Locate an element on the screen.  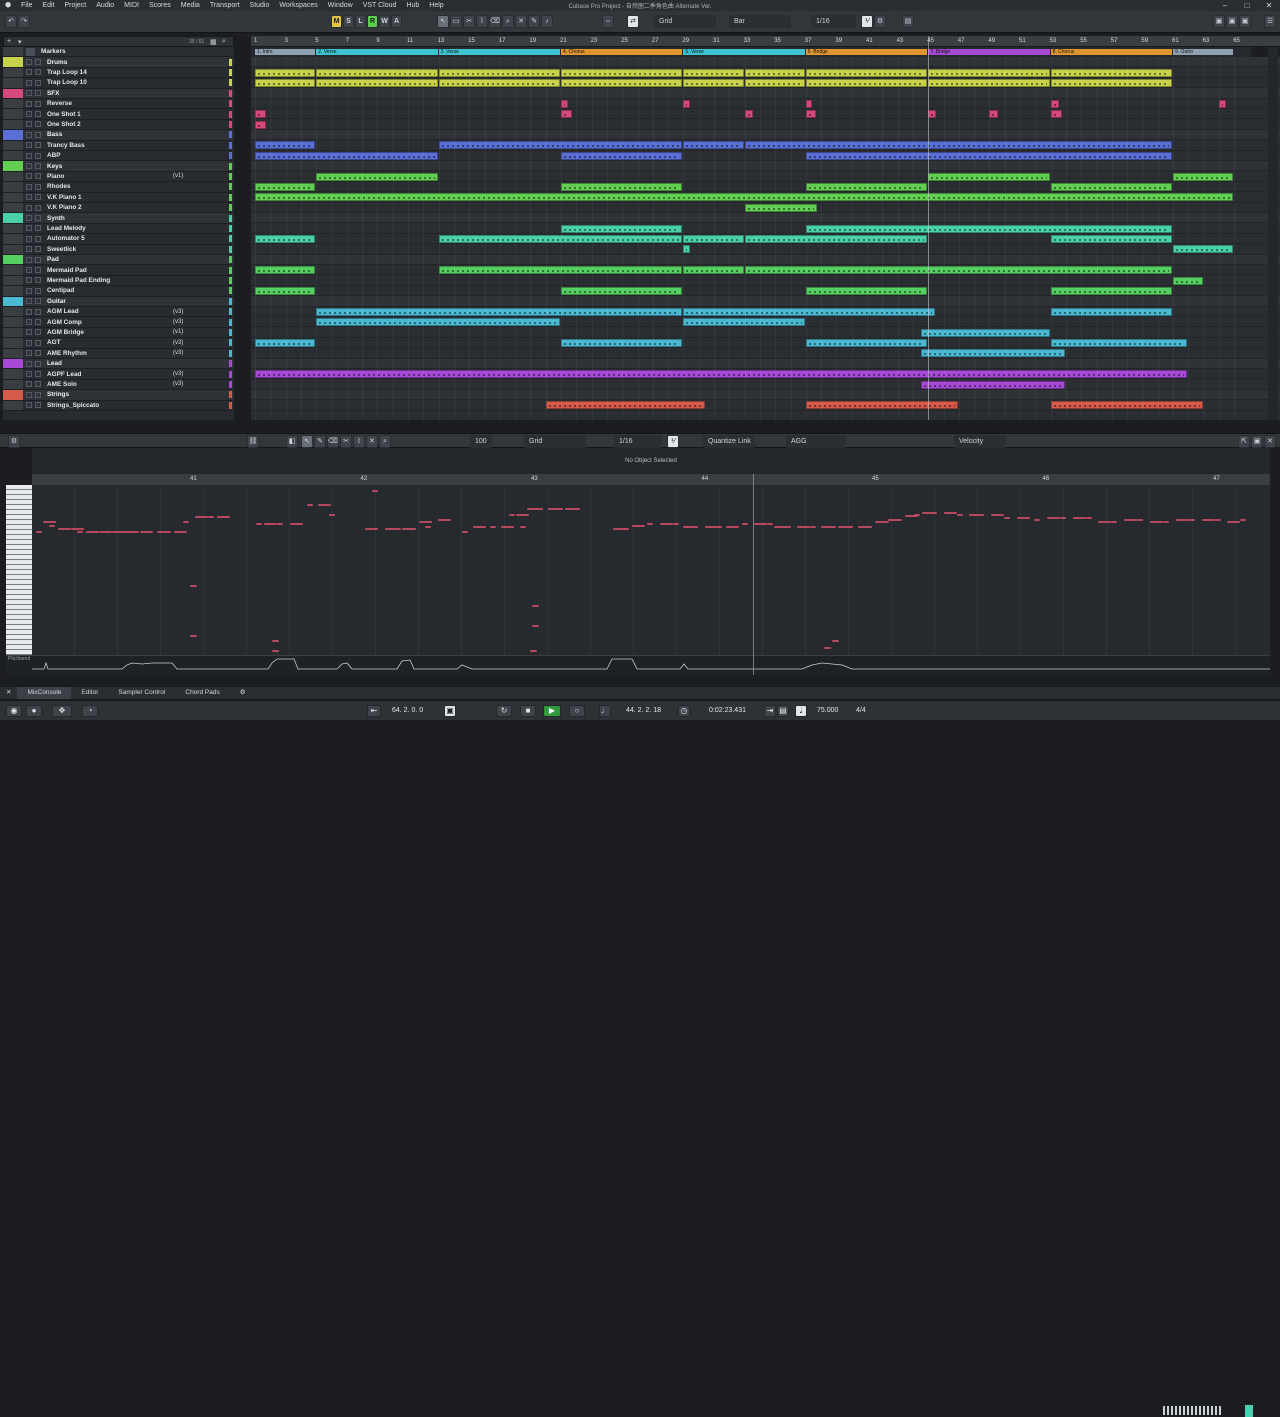
snap-toggle-icon: ⇔ is located at coordinates (608, 21).